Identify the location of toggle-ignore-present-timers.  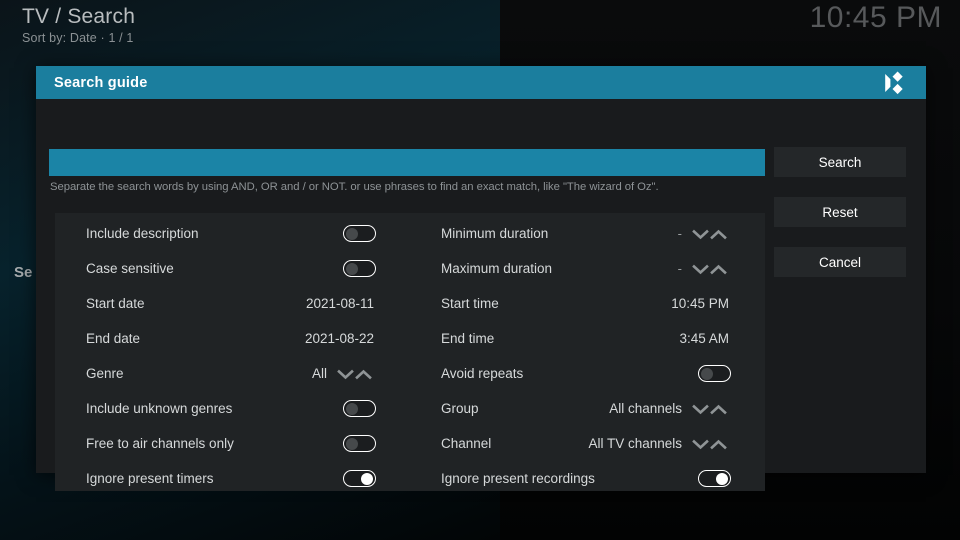
(359, 478).